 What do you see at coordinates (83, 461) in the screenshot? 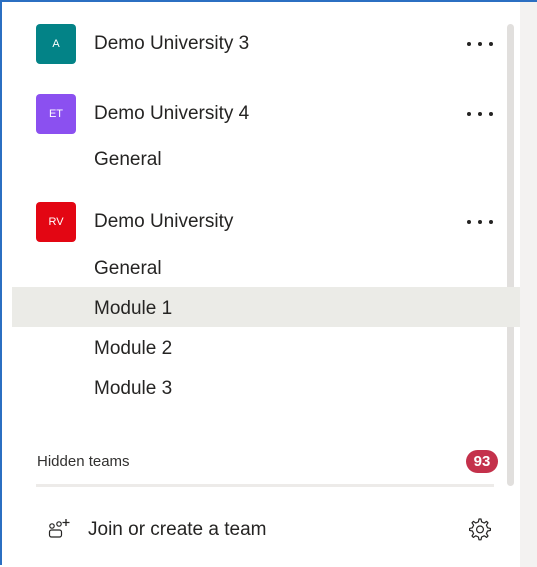
I see `hidden-teams-toggle: Hidden teams` at bounding box center [83, 461].